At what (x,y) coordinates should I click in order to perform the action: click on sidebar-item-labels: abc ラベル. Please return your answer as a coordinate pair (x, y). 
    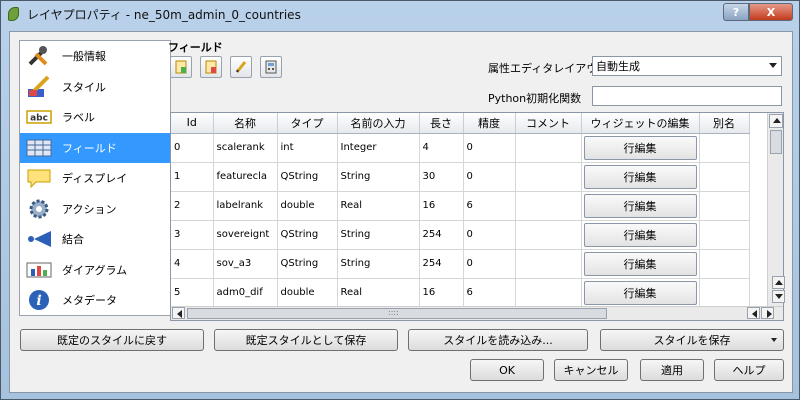
    Looking at the image, I should click on (95, 117).